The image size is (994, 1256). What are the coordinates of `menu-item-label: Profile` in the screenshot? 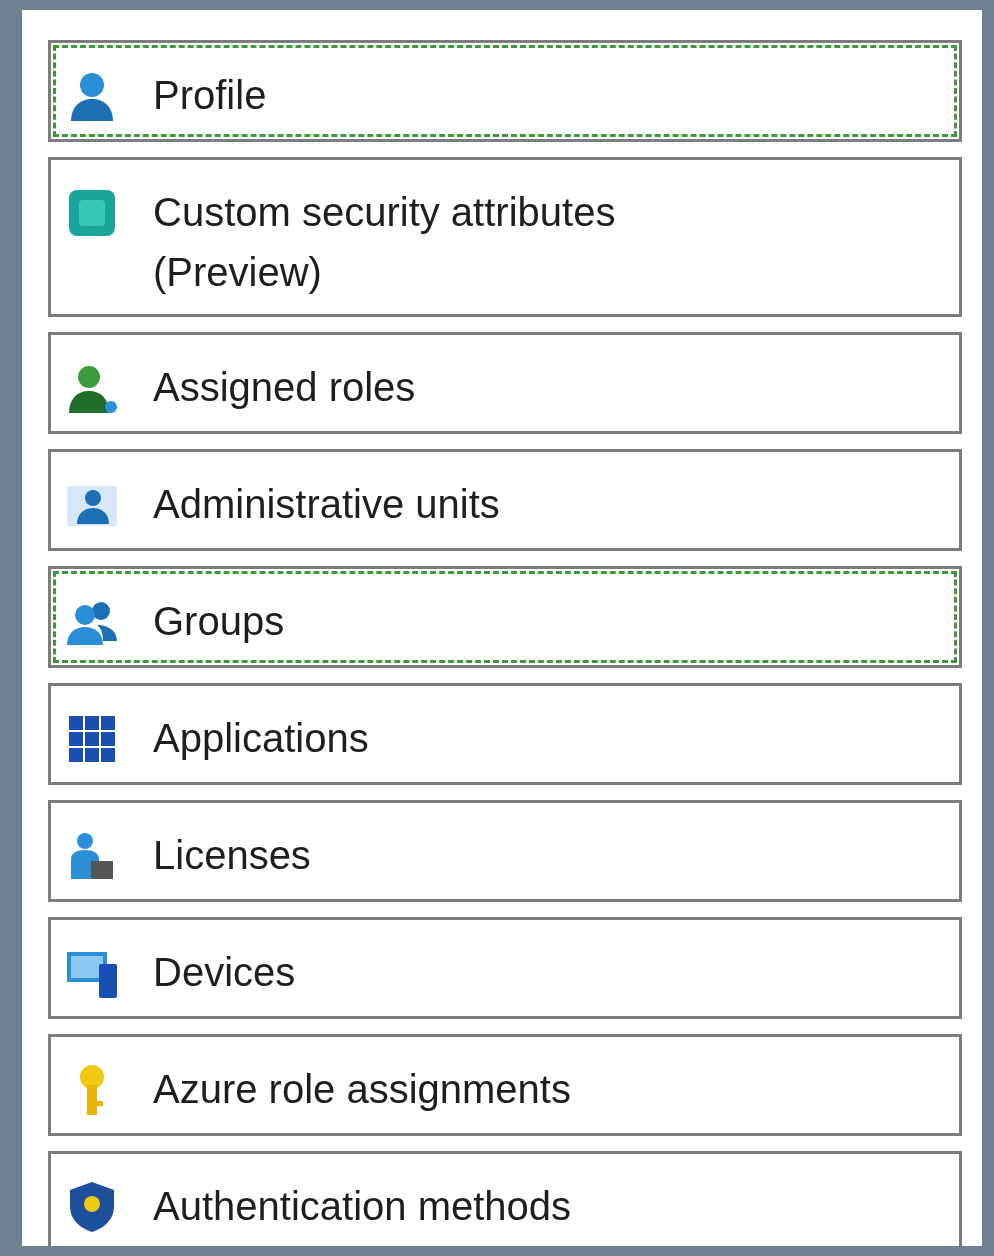 It's located at (210, 95).